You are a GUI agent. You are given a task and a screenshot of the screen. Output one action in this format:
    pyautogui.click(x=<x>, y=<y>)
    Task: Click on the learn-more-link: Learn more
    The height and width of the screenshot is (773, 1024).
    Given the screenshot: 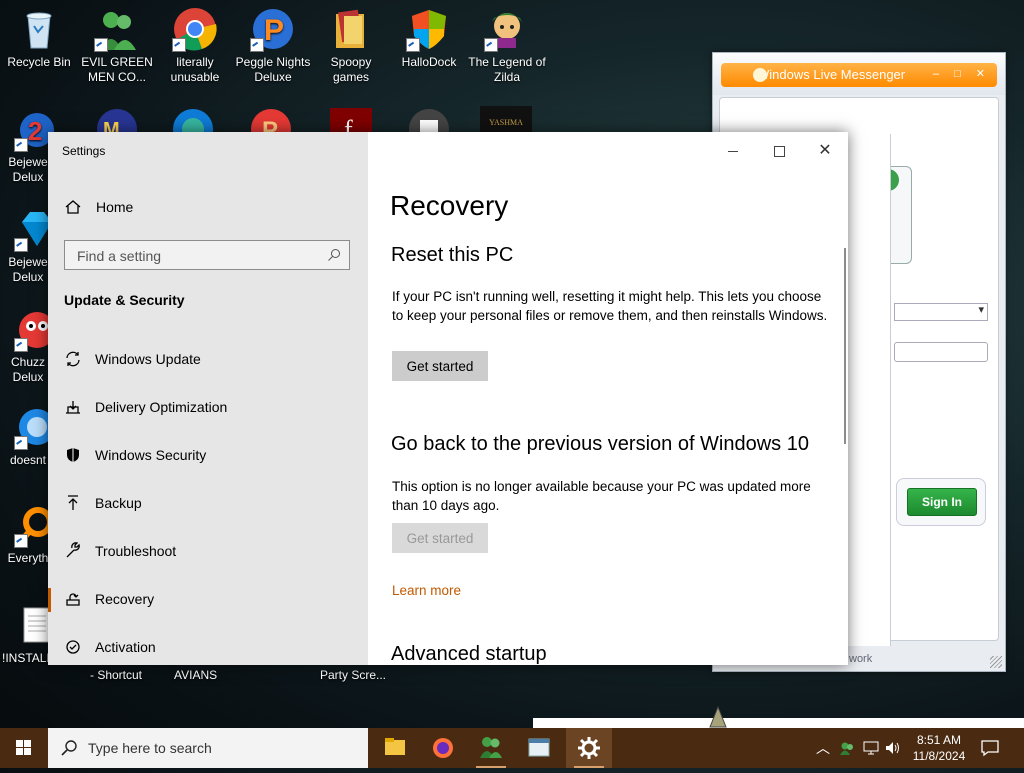 What is the action you would take?
    pyautogui.click(x=426, y=590)
    